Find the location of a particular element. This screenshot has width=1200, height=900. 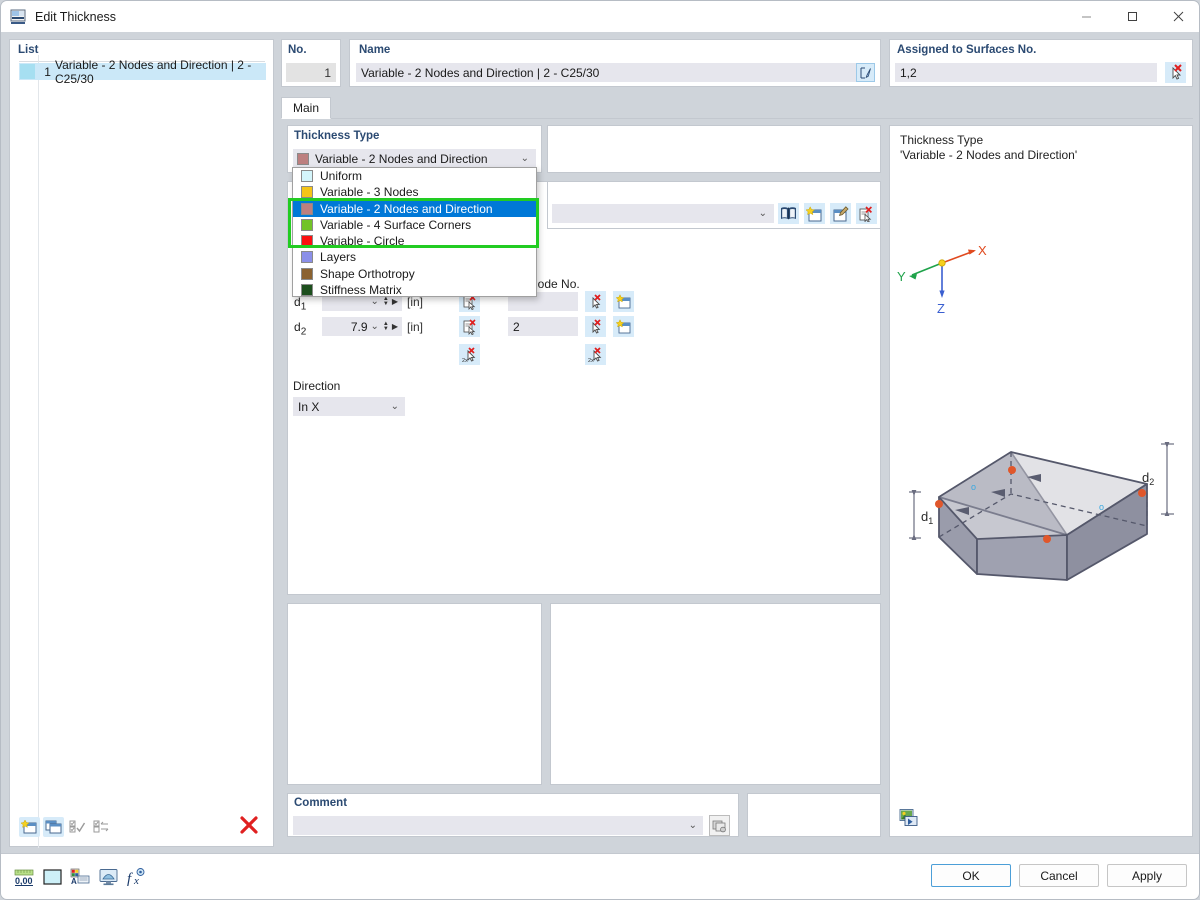

tab-main: Main is located at coordinates (306, 108).